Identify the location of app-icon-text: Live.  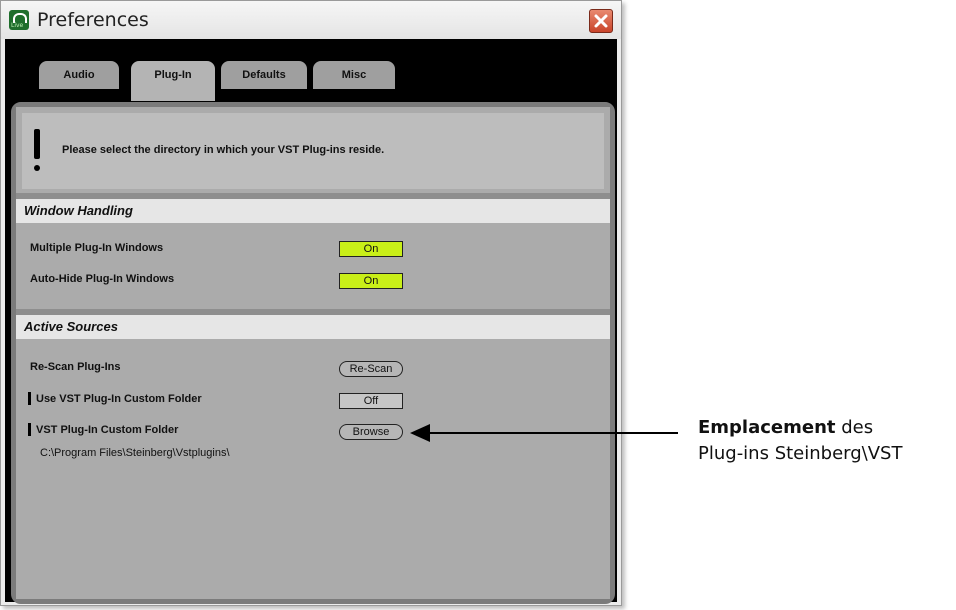
(17, 25).